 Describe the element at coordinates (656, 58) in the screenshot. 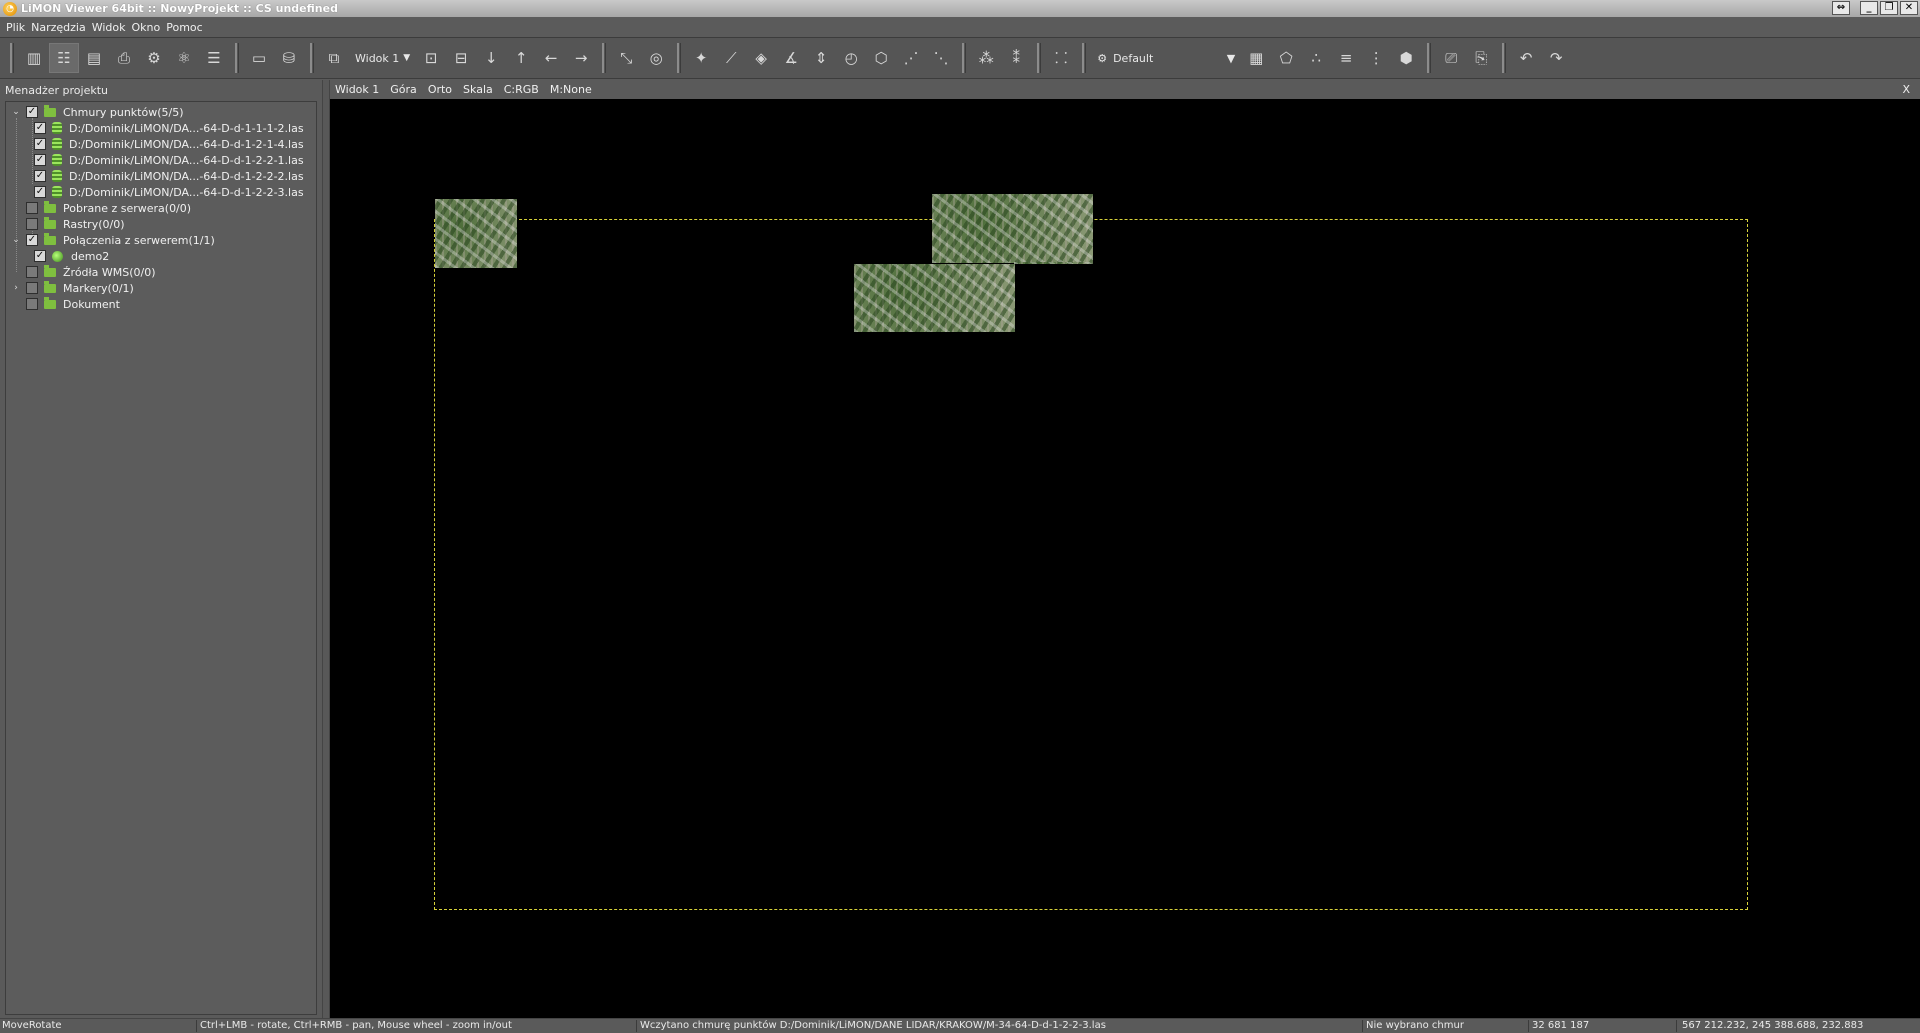

I see `orbit-icon: ◎` at that location.